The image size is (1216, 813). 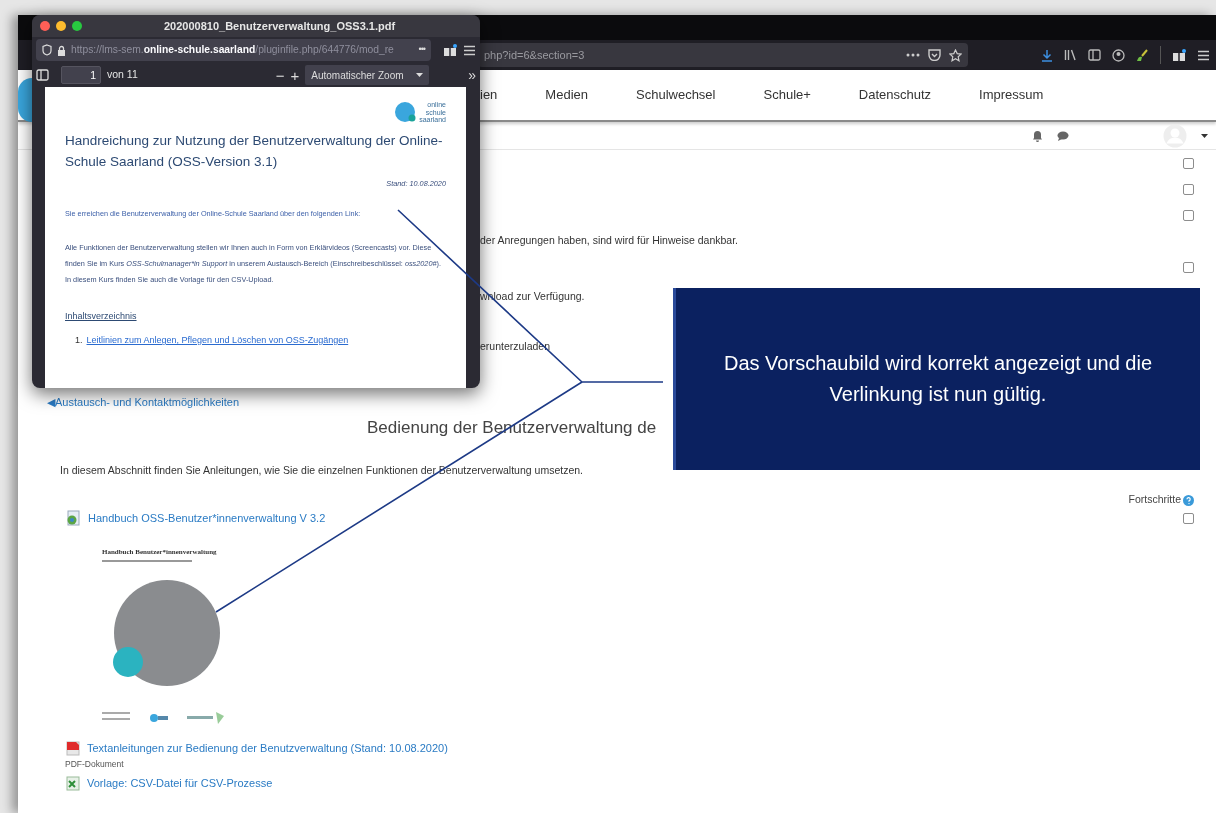 I want to click on spreadsheet-icon, so click(x=73, y=783).